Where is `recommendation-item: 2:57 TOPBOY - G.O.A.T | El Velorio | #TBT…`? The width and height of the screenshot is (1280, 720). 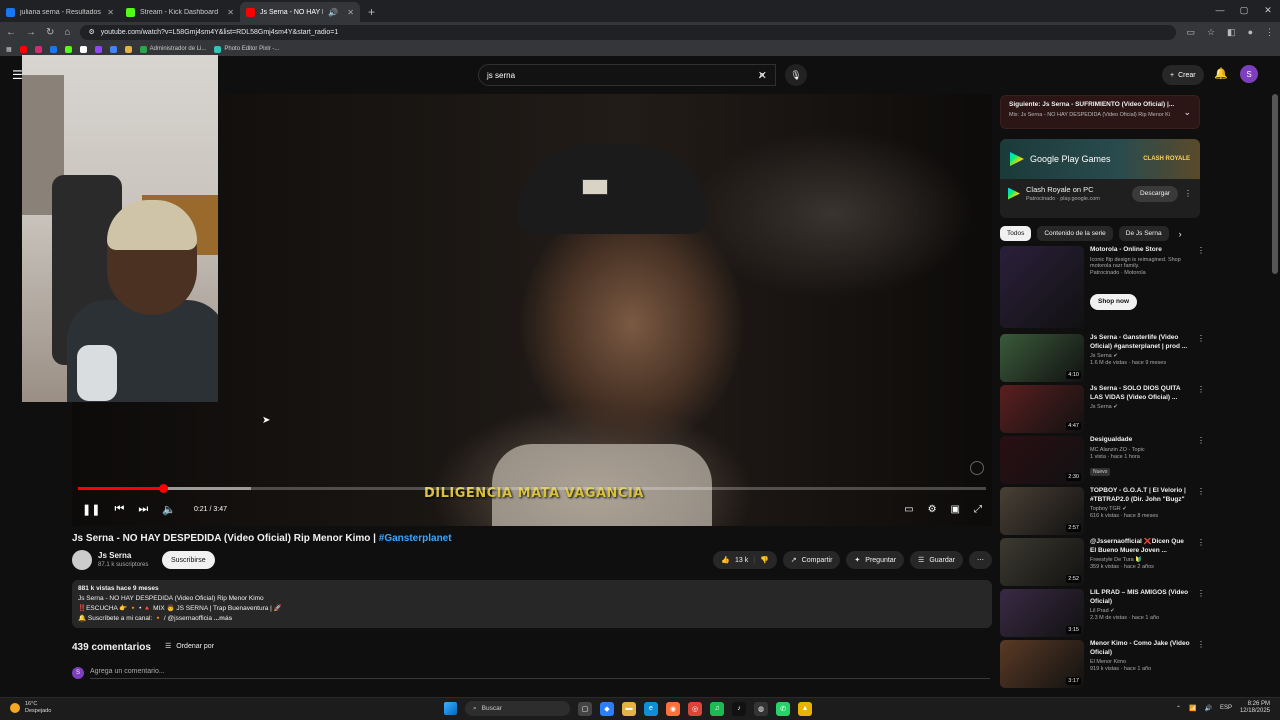 recommendation-item: 2:57 TOPBOY - G.O.A.T | El Velorio | #TBT… is located at coordinates (1102, 511).